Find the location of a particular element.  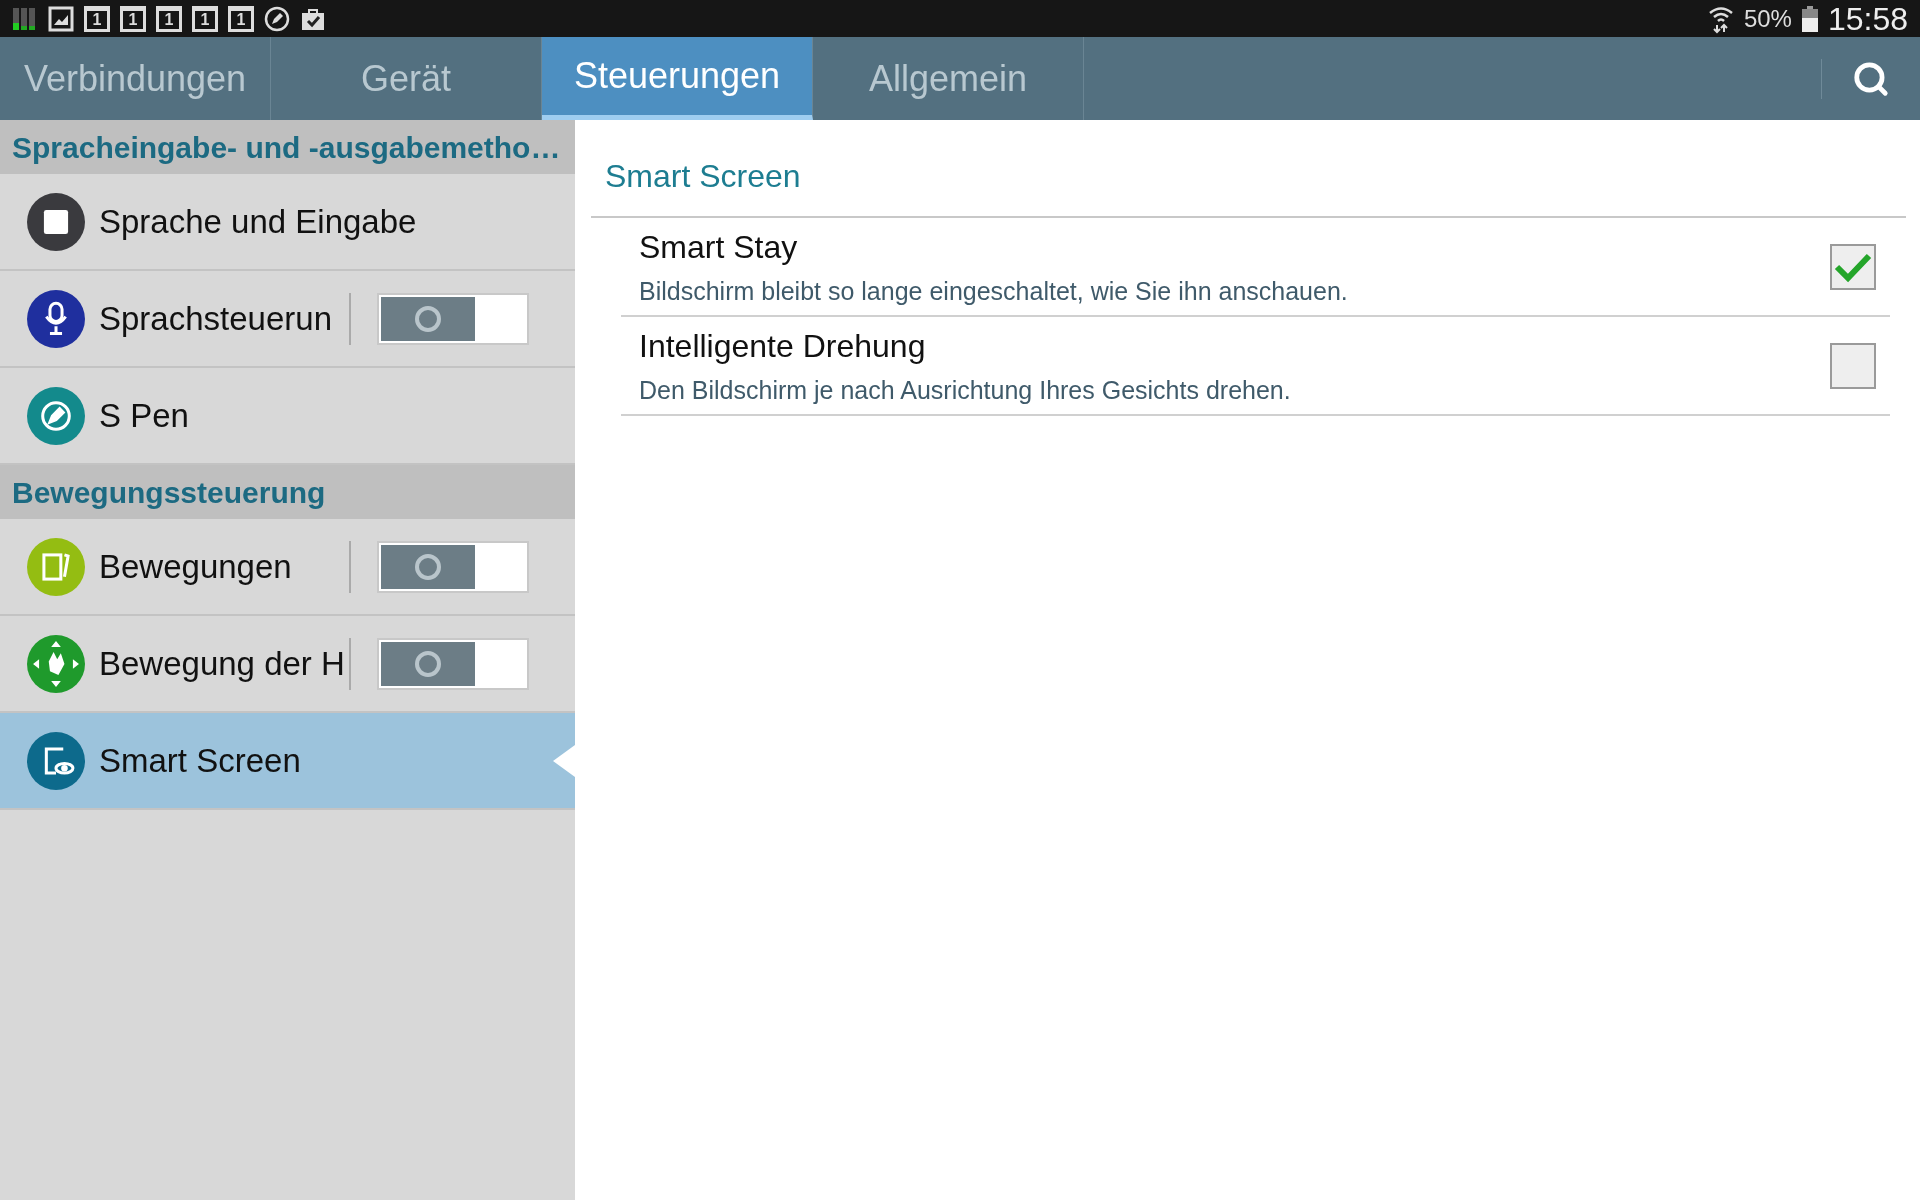

sidebar-item-label: Sprachsteuerun is located at coordinates (216, 318).